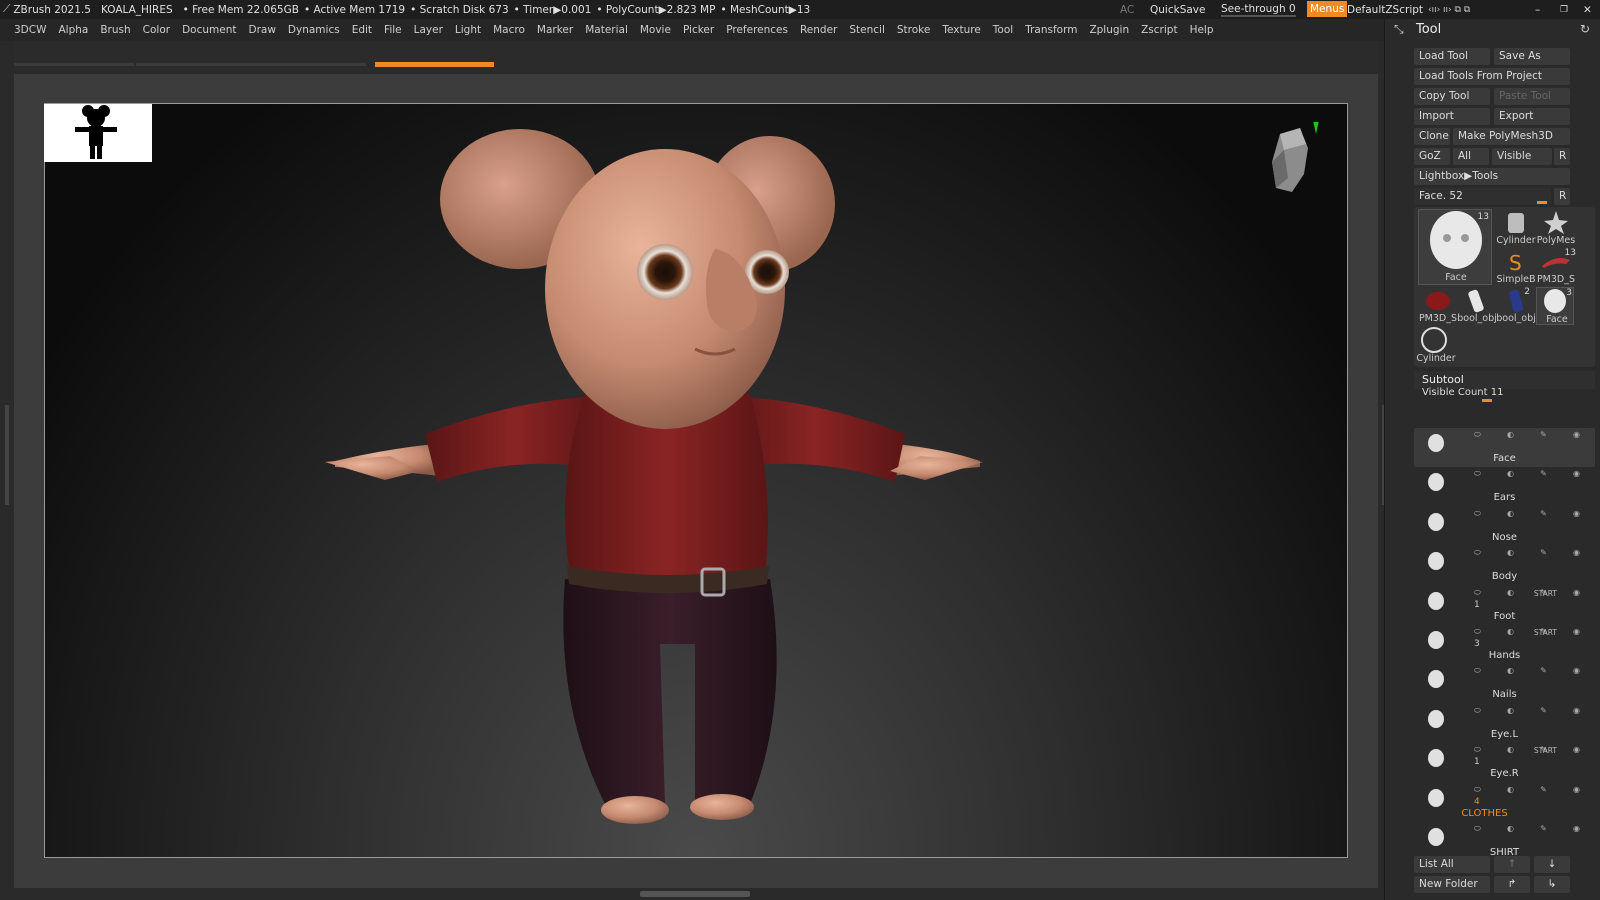 Image resolution: width=1600 pixels, height=900 pixels. What do you see at coordinates (1258, 10) in the screenshot?
I see `see-through-slider: See-through 0` at bounding box center [1258, 10].